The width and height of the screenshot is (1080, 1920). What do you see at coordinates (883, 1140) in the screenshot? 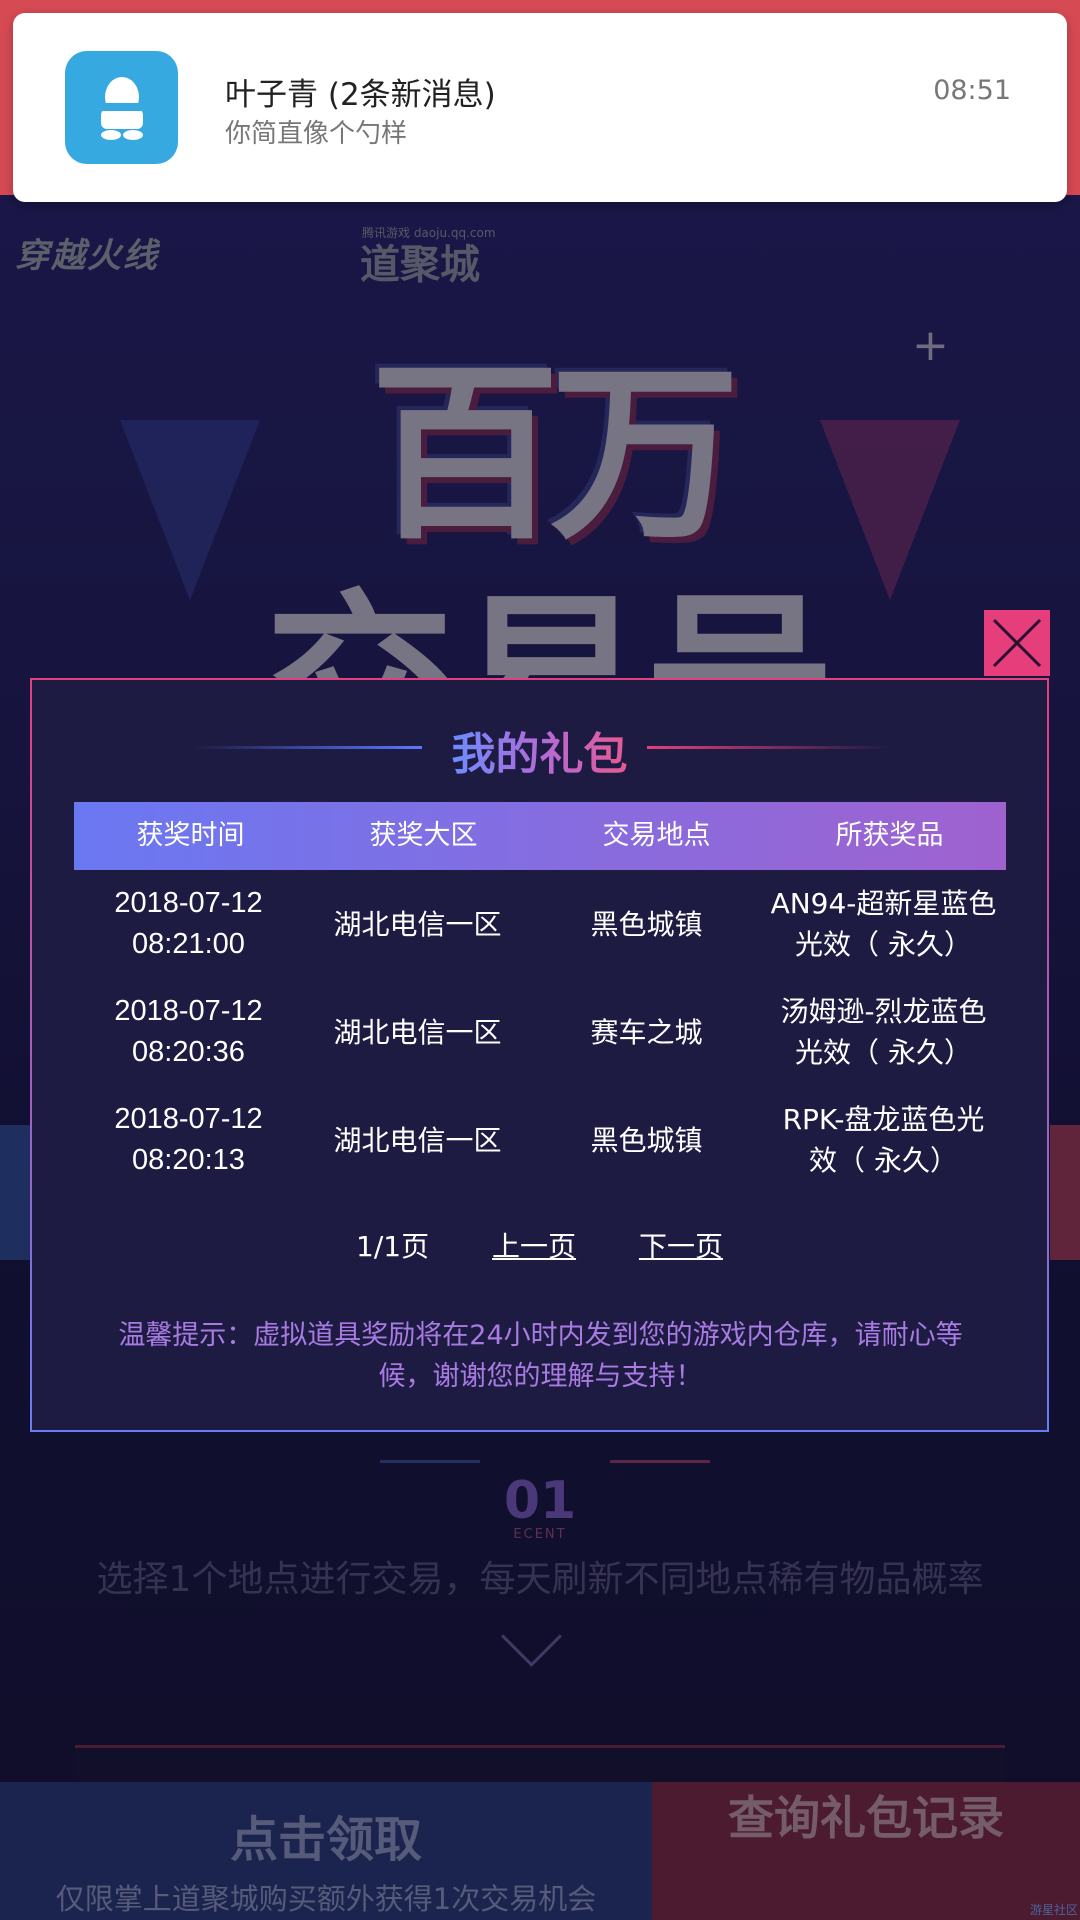
I see `cell-prize: RPK-盘龙蓝色光 效（ 永久）` at bounding box center [883, 1140].